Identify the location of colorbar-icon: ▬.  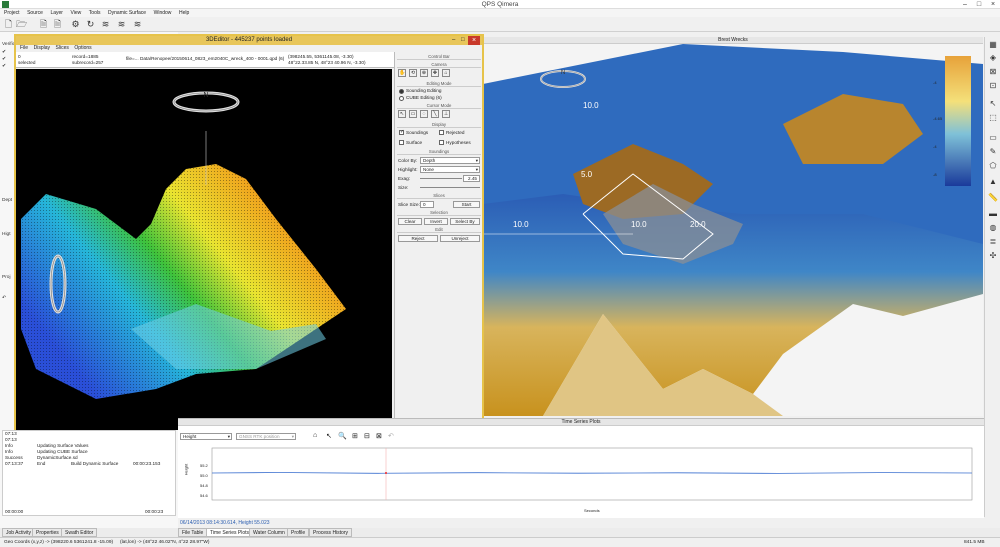
(993, 214).